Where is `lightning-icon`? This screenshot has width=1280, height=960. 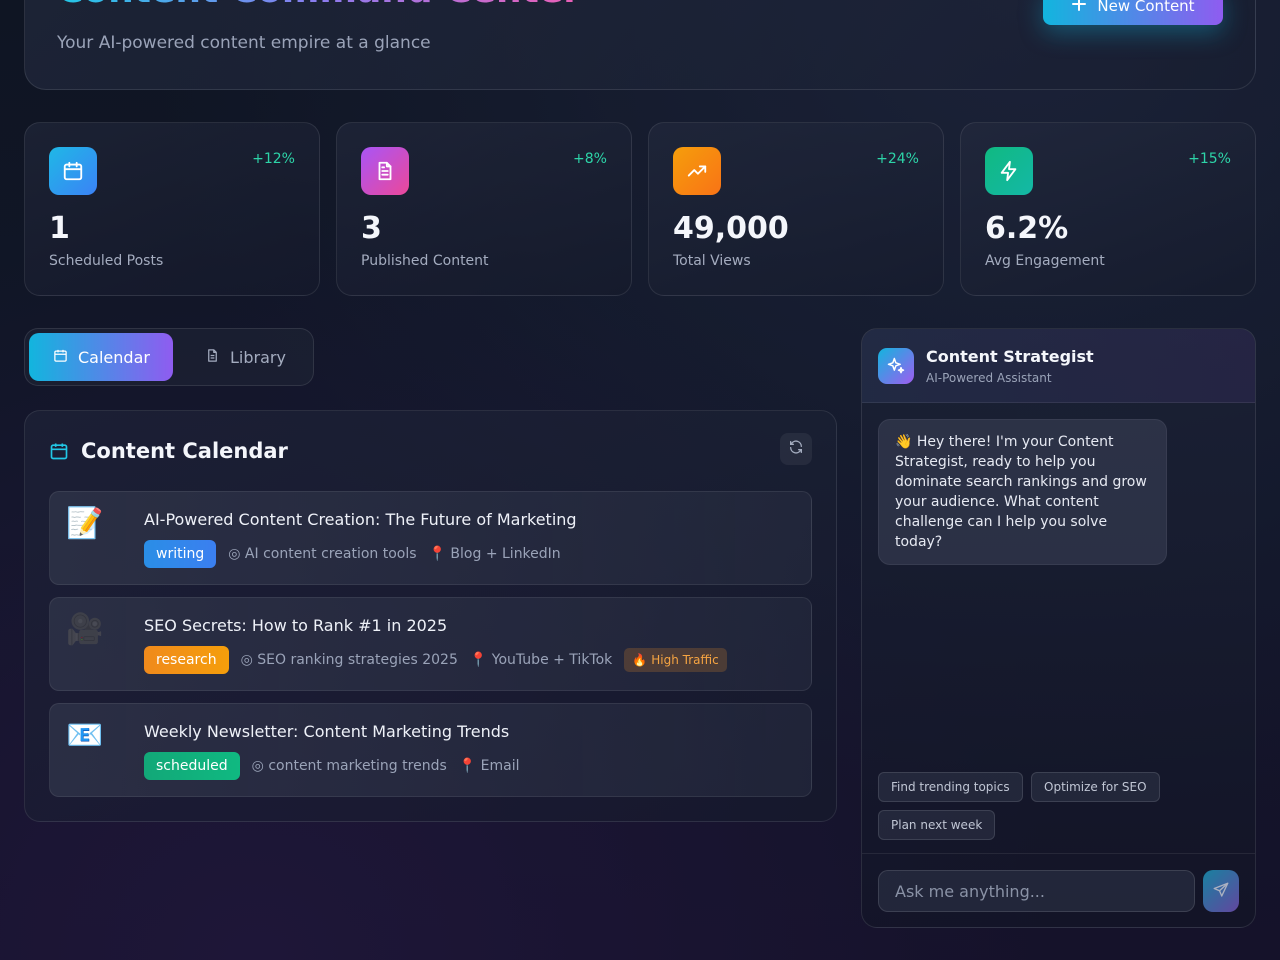
lightning-icon is located at coordinates (1009, 171).